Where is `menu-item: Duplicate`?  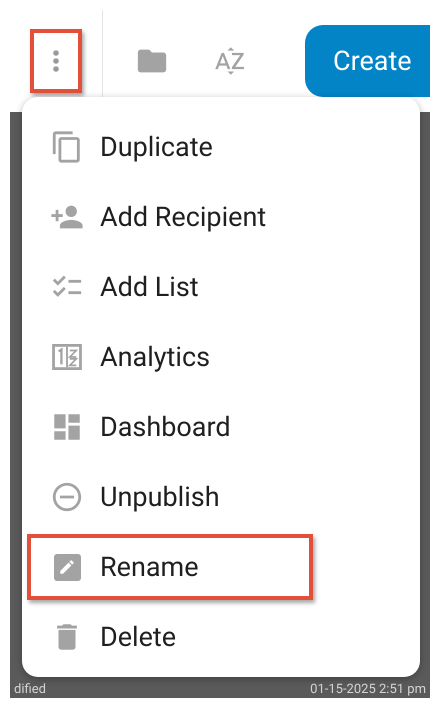
menu-item: Duplicate is located at coordinates (221, 147).